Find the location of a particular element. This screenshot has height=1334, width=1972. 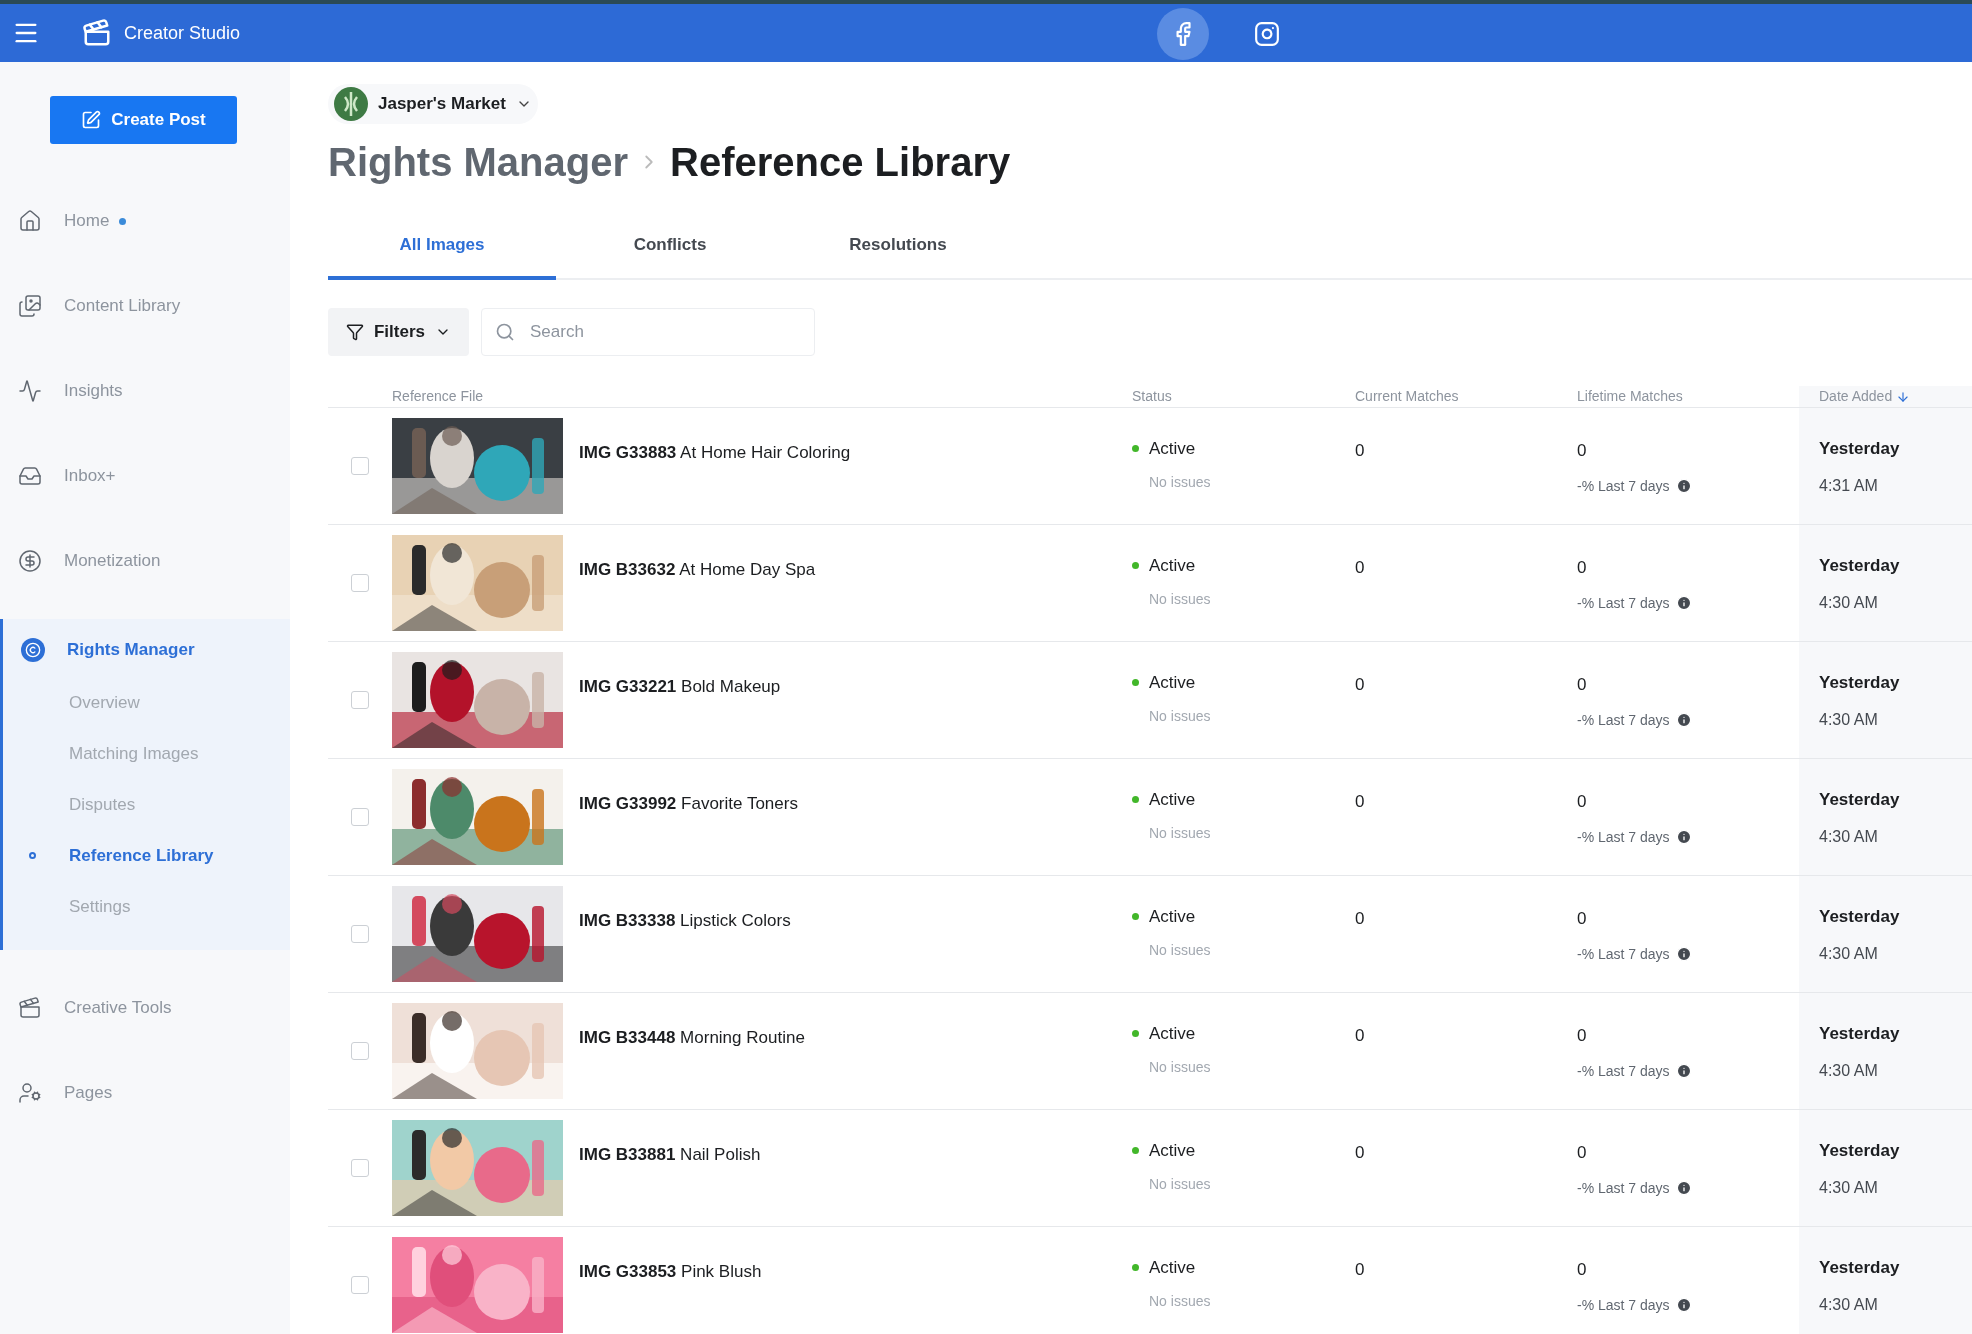

tab: Conflicts is located at coordinates (670, 247).